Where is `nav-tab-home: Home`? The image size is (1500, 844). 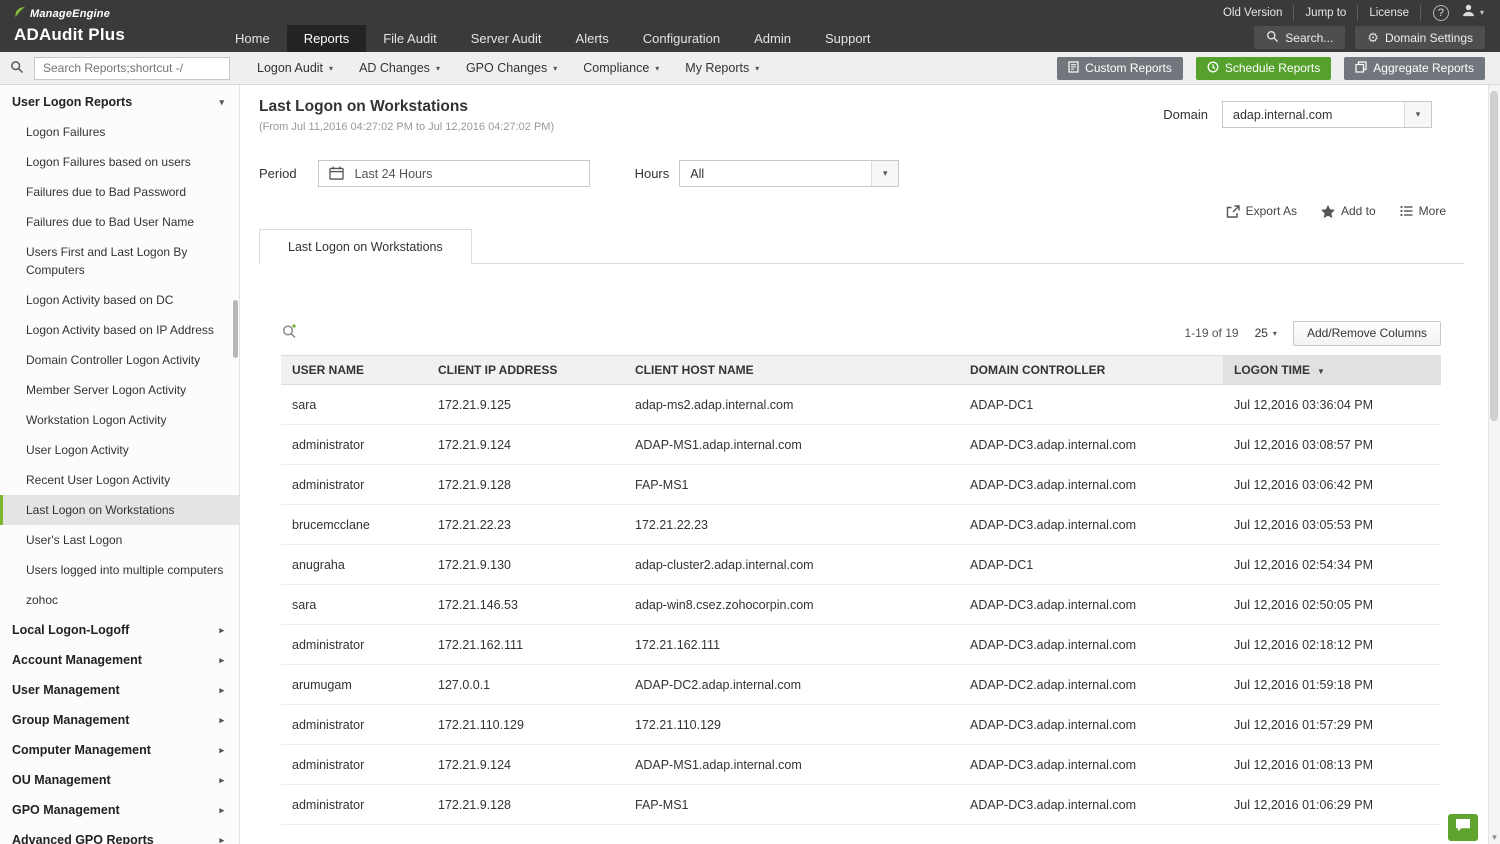
nav-tab-home: Home is located at coordinates (252, 38).